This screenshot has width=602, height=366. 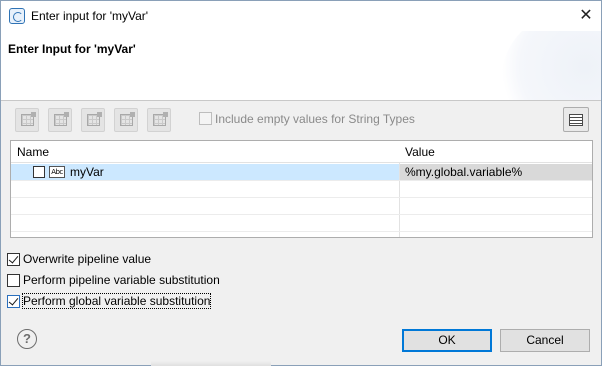 What do you see at coordinates (13, 259) in the screenshot?
I see `overwrite-checkbox` at bounding box center [13, 259].